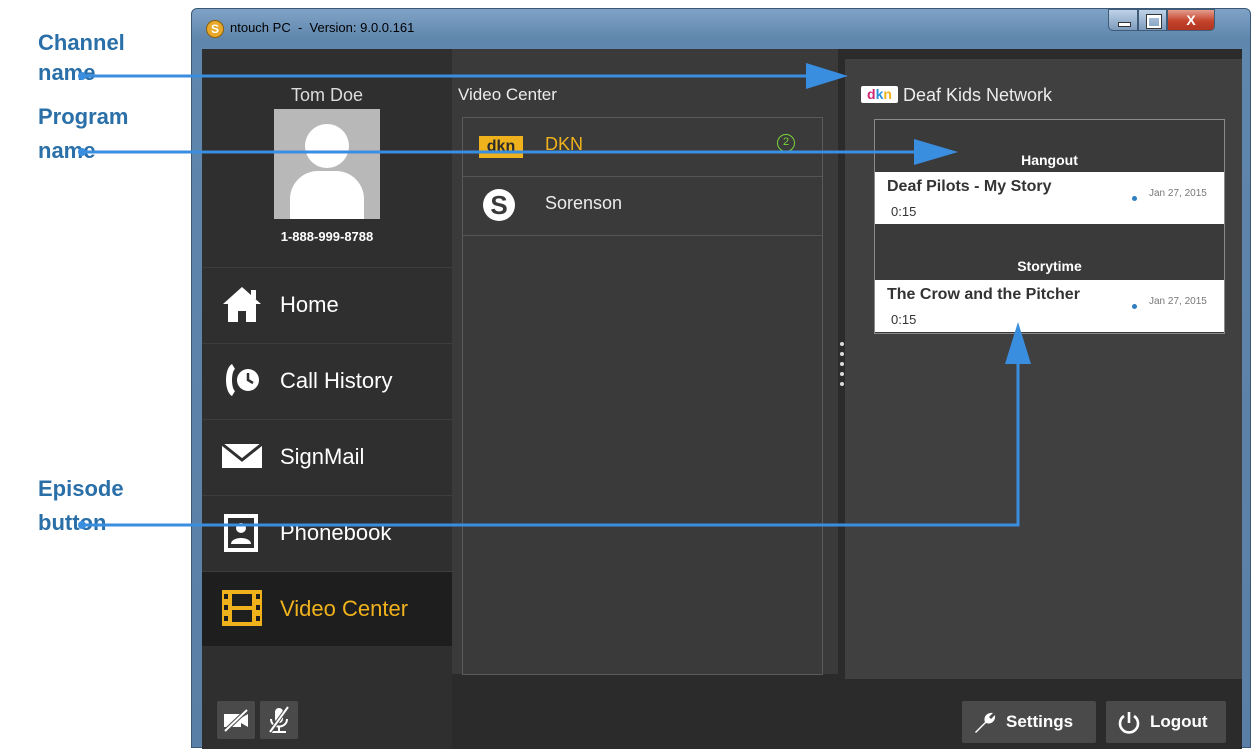  What do you see at coordinates (322, 27) in the screenshot?
I see `window-title: ntouch PC - Version: 9.0.0.161` at bounding box center [322, 27].